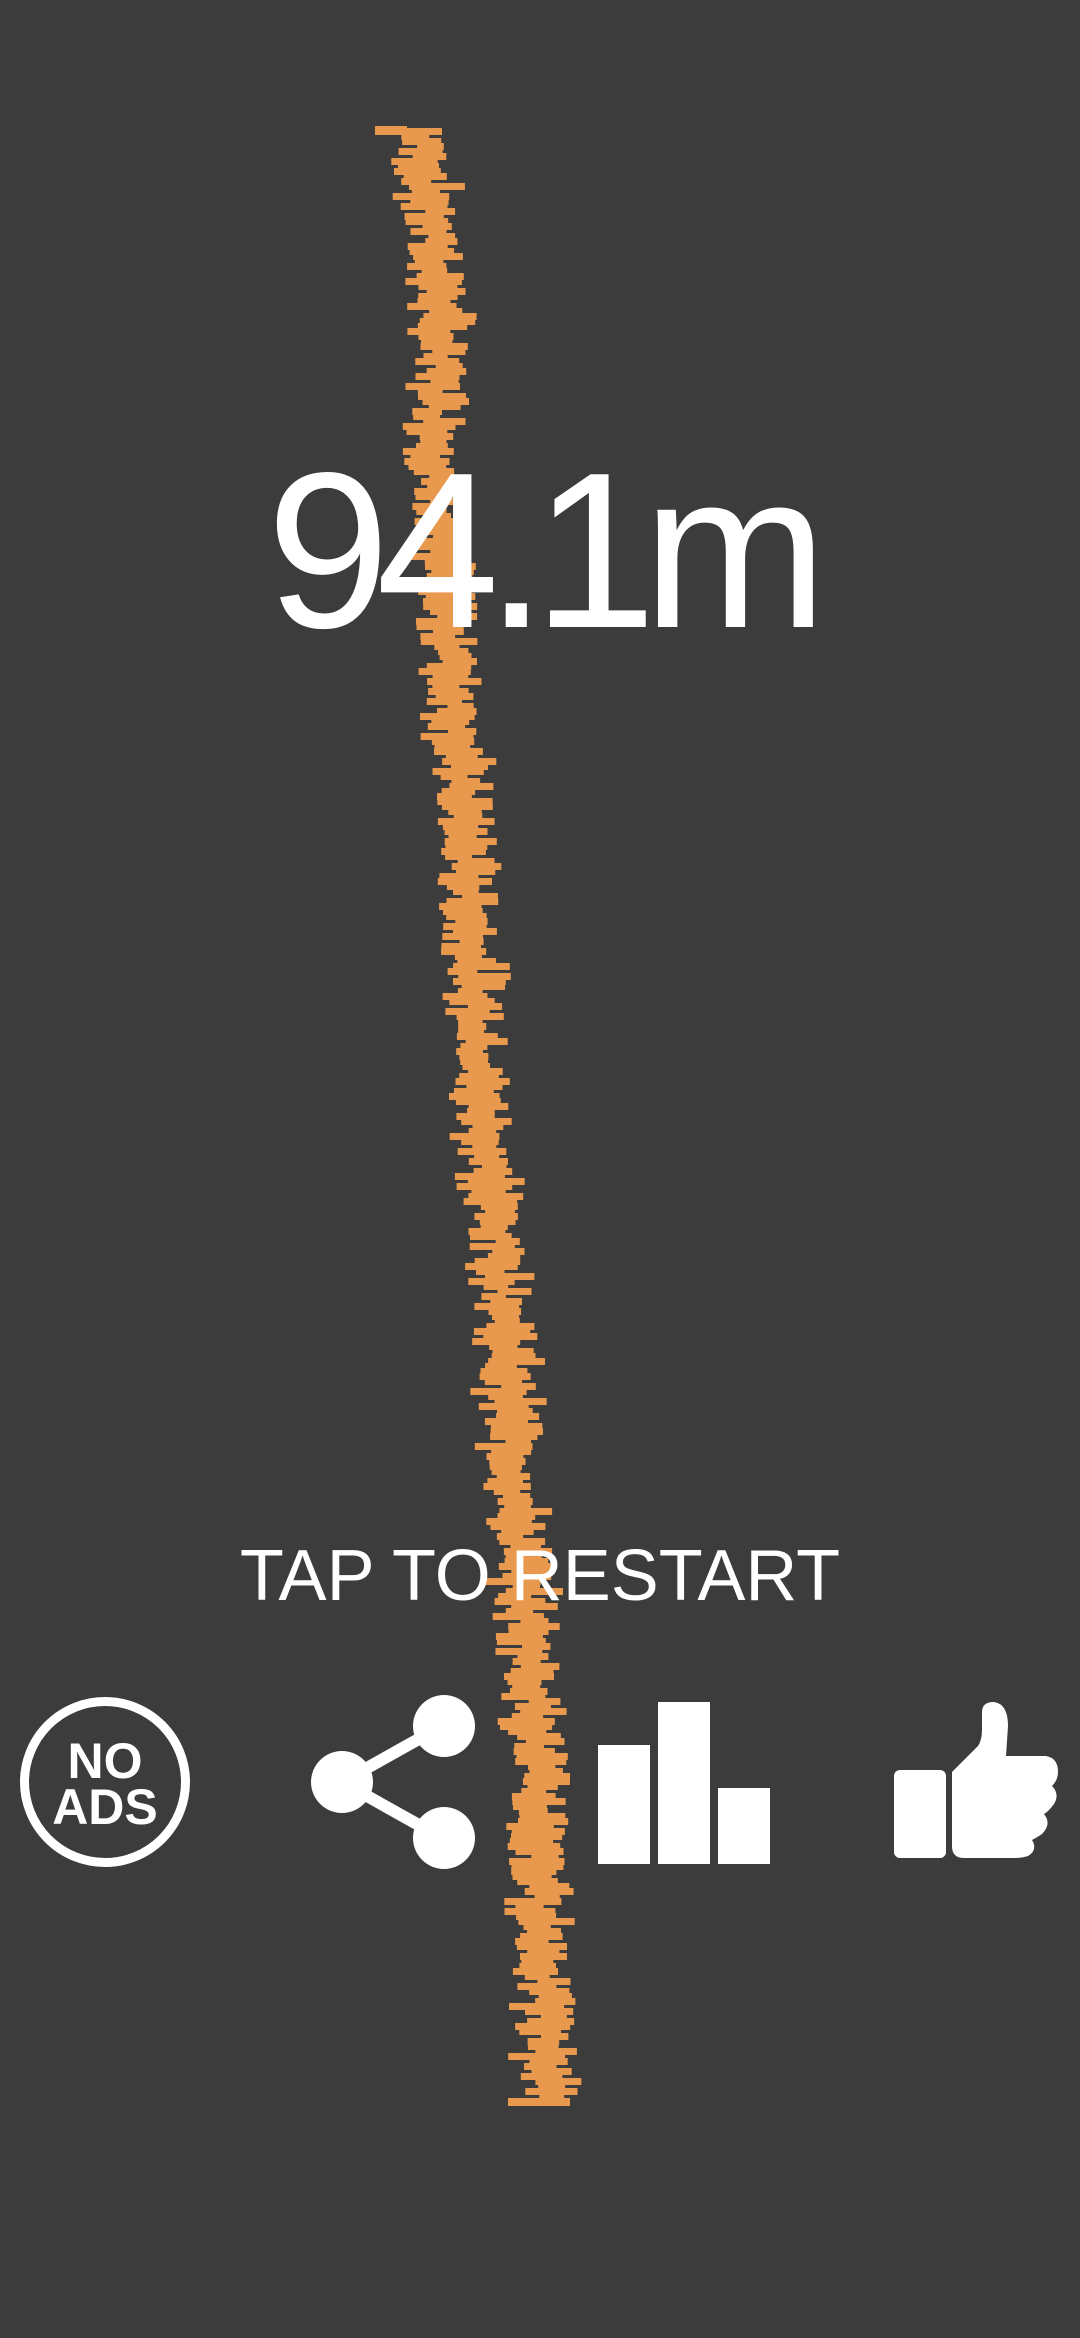 The width and height of the screenshot is (1080, 2338). Describe the element at coordinates (105, 1807) in the screenshot. I see `no-ads-label-line2: ADS` at that location.